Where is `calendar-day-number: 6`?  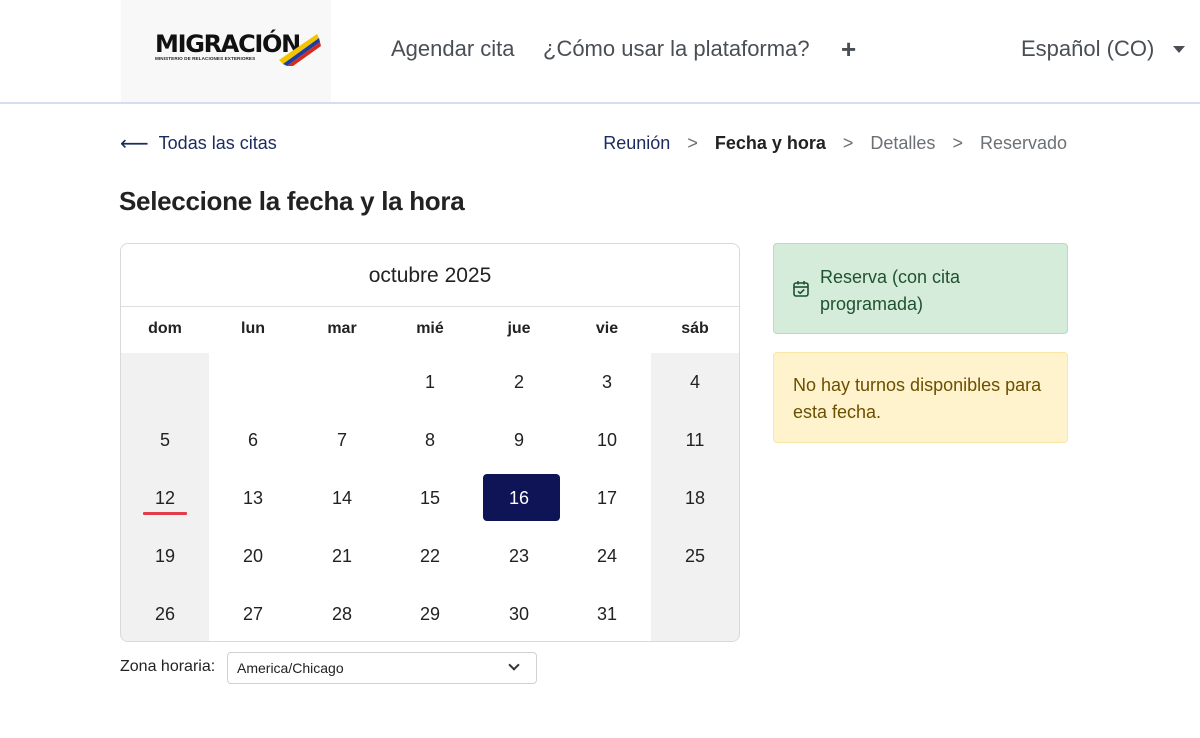
calendar-day-number: 6 is located at coordinates (252, 440).